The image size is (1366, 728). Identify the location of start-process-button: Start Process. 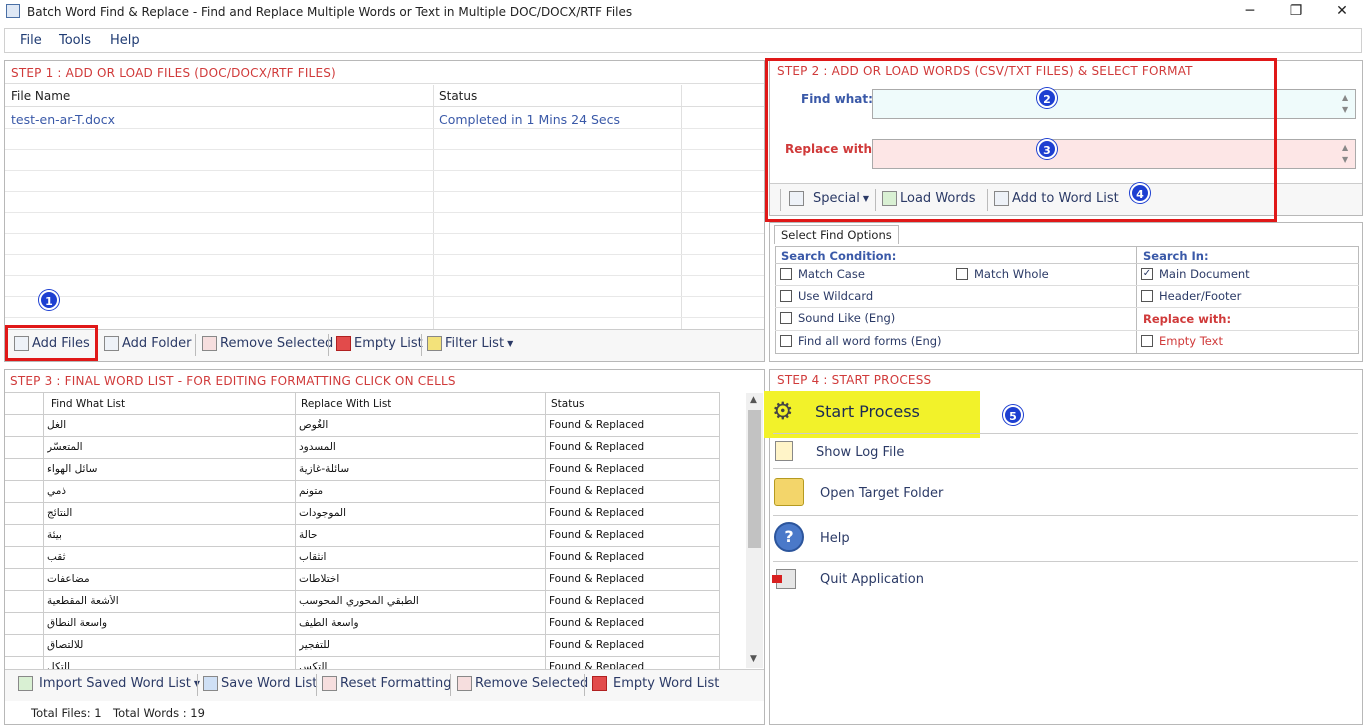
(867, 411).